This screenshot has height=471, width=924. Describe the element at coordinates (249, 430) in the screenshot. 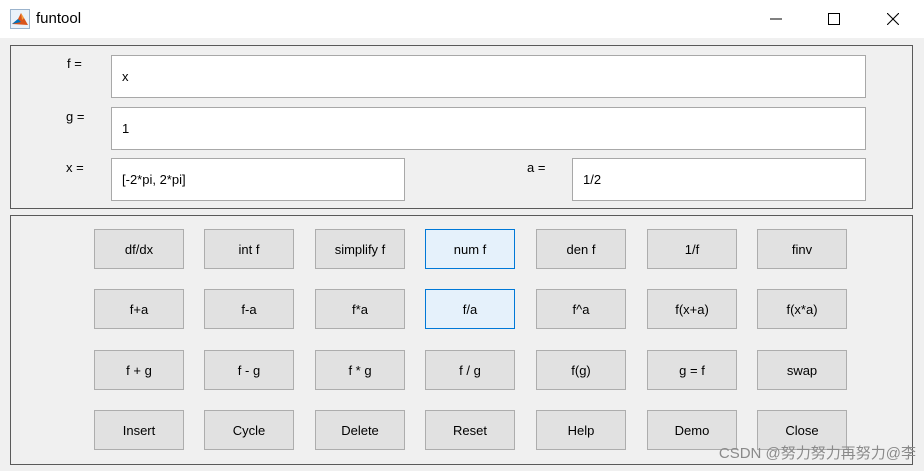

I see `cycle-button: Cycle` at that location.